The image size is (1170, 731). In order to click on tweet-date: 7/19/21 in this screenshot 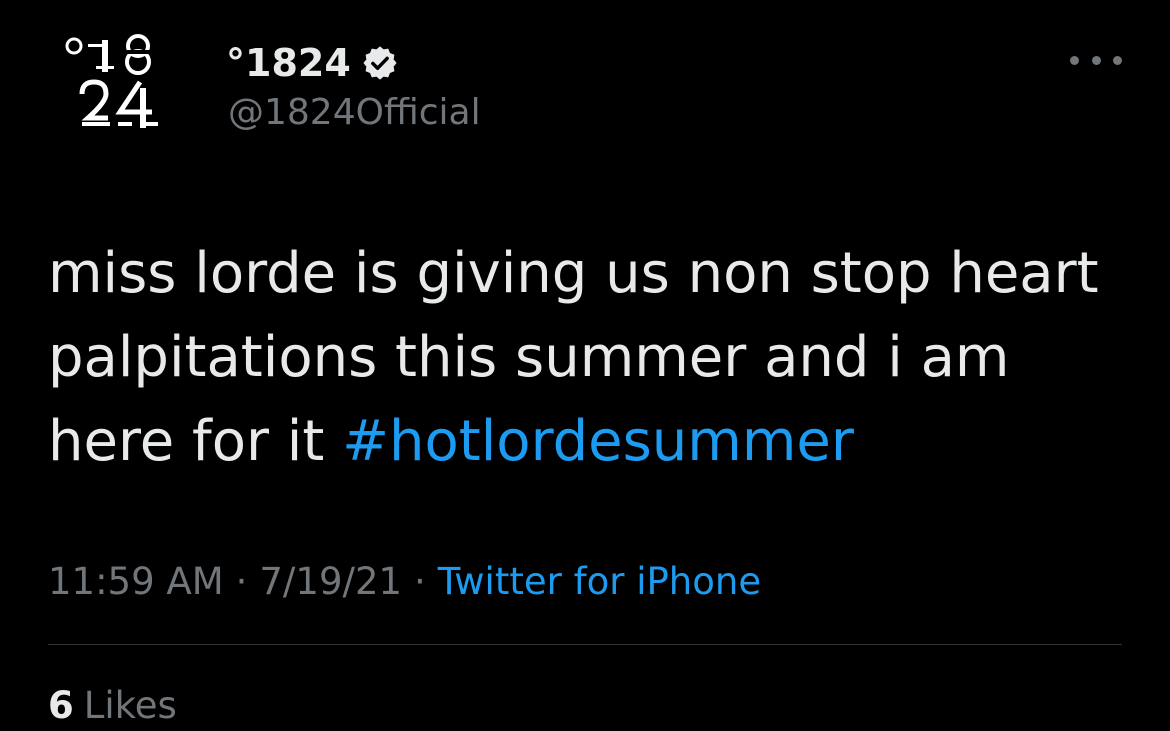, I will do `click(330, 581)`.